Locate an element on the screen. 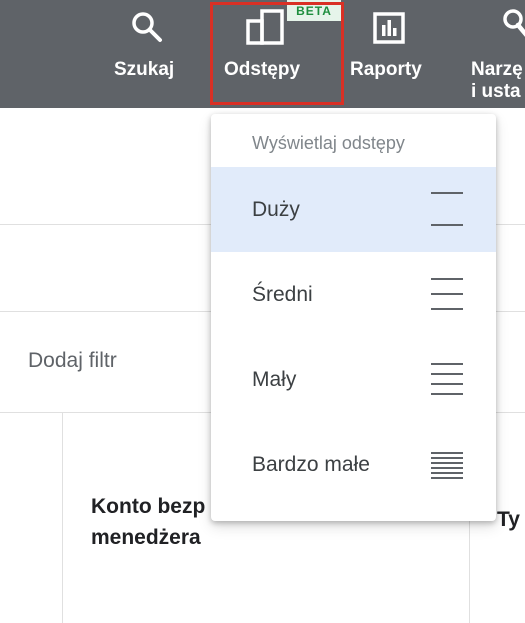 Image resolution: width=525 pixels, height=623 pixels. reports-tool-button: Raporty is located at coordinates (393, 54).